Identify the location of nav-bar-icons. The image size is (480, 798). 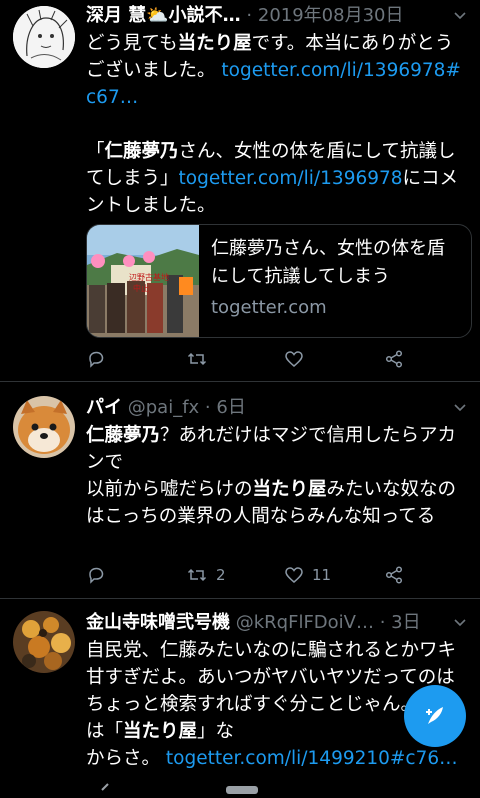
(179, 788).